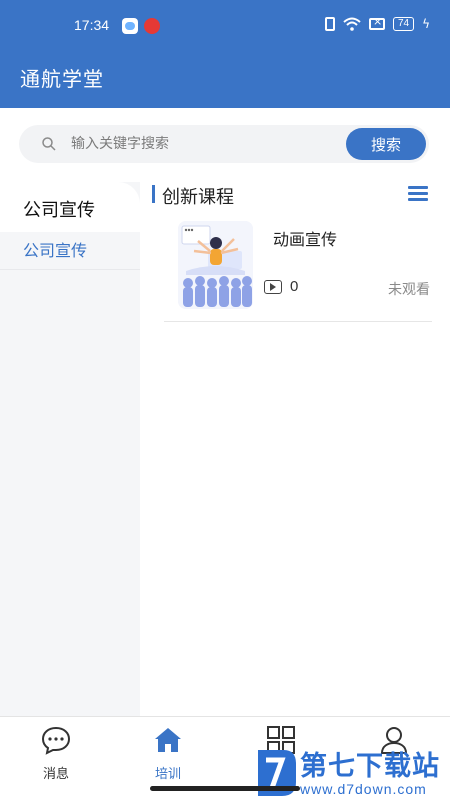 This screenshot has width=450, height=800. I want to click on tab-label: 消息, so click(55, 774).